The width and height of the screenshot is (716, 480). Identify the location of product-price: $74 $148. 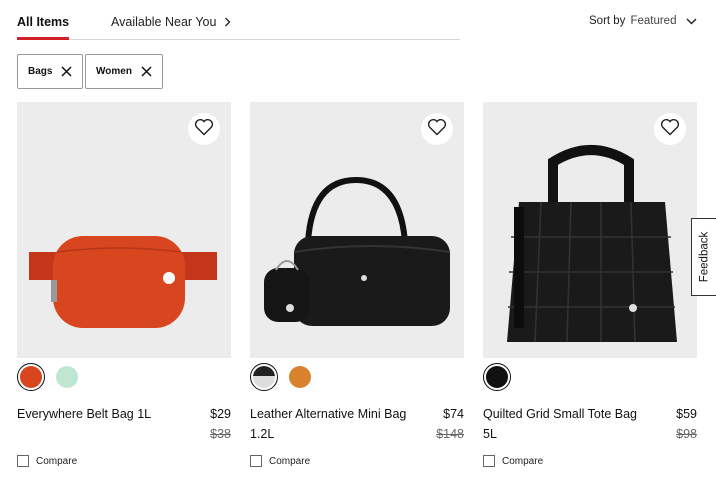
(450, 424).